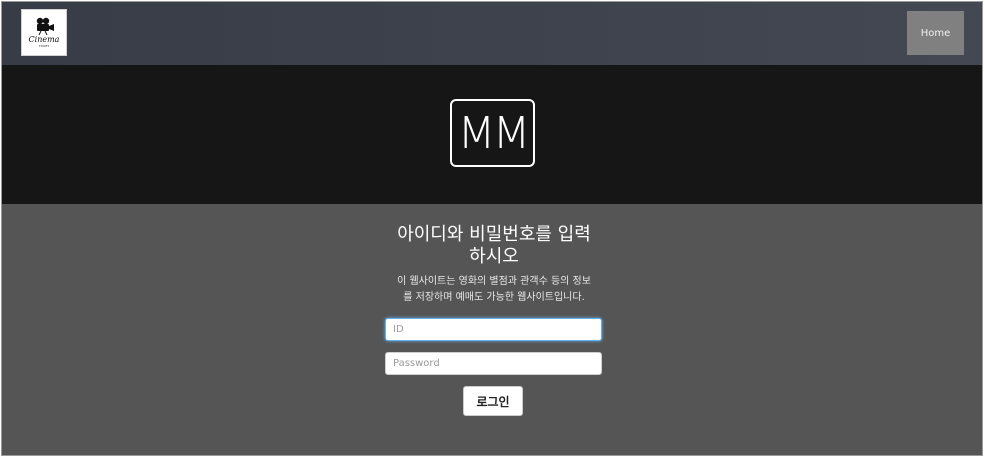  I want to click on password-input, so click(493, 363).